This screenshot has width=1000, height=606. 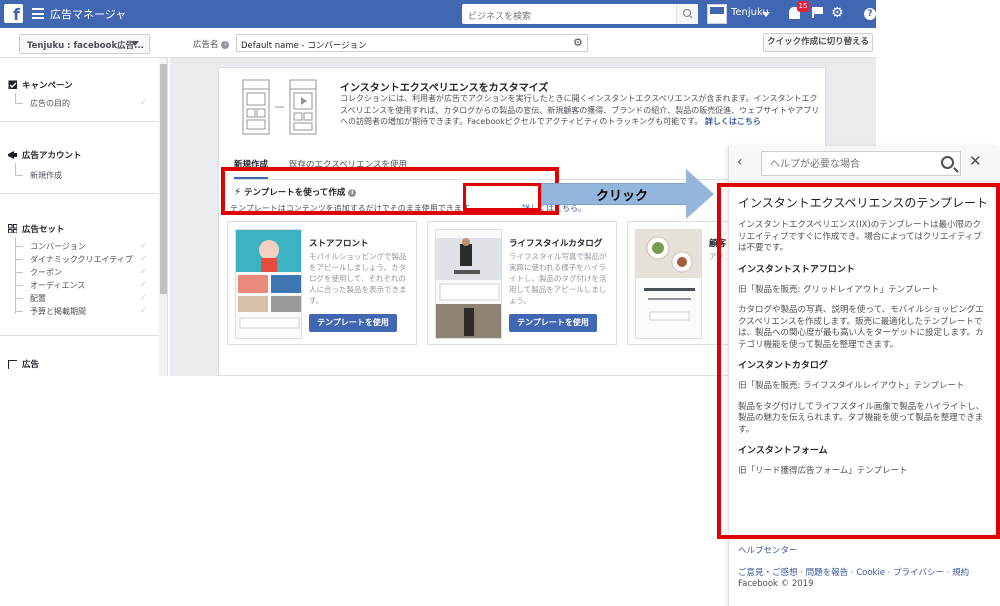 I want to click on lifestyle-preview, so click(x=468, y=288).